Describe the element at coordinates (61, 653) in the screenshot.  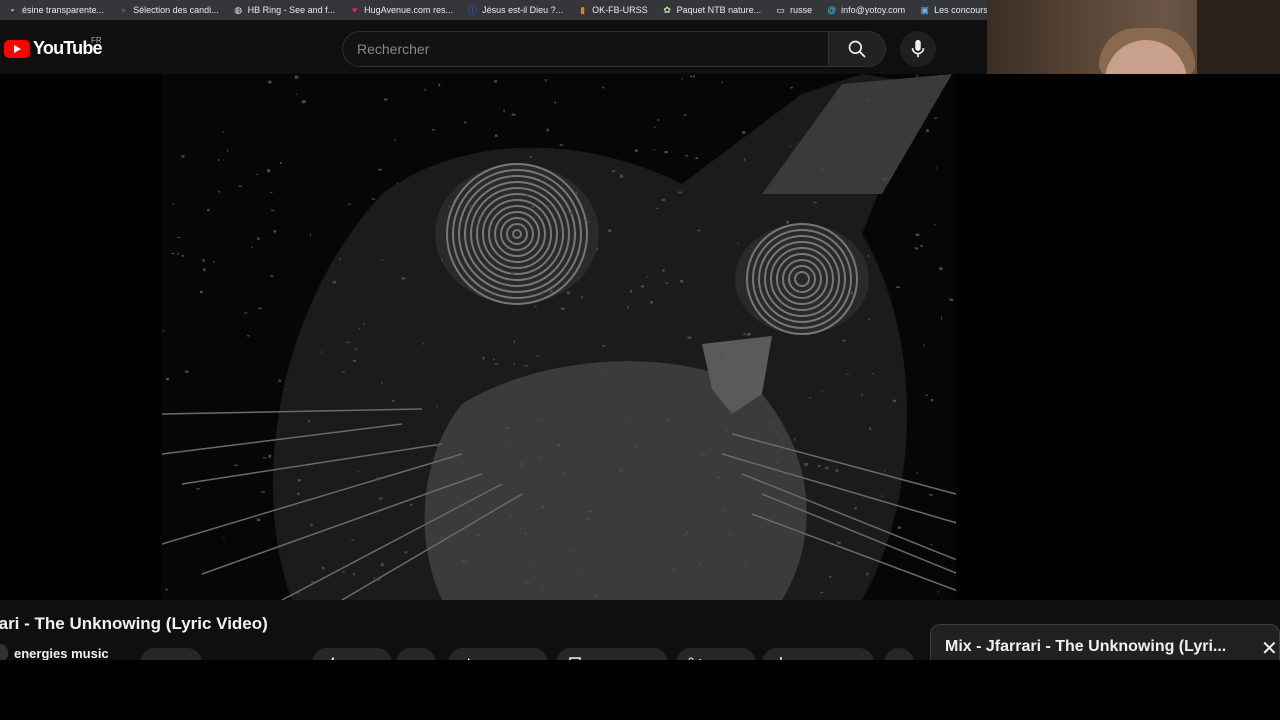
I see `channel-name: energies music` at that location.